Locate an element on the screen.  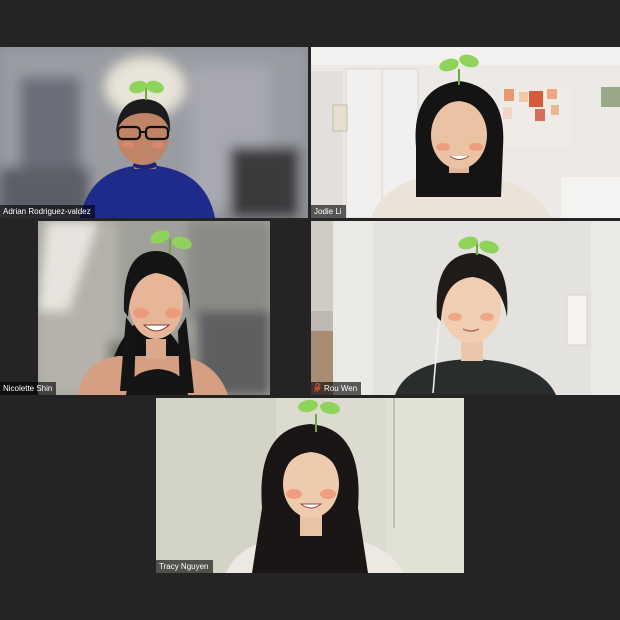
participant-name-tag: Tracy Nguyen is located at coordinates (184, 566).